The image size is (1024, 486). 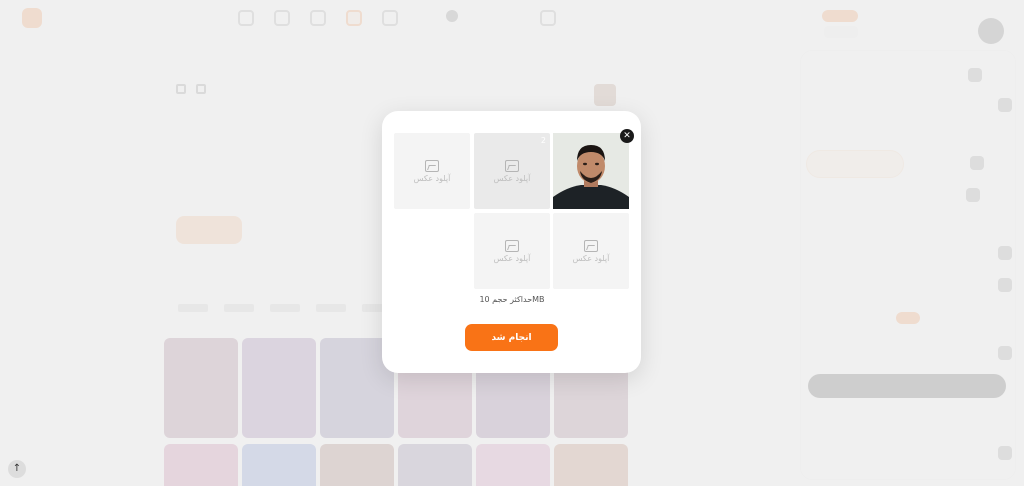 I want to click on uploaded-photo-slot, so click(x=591, y=171).